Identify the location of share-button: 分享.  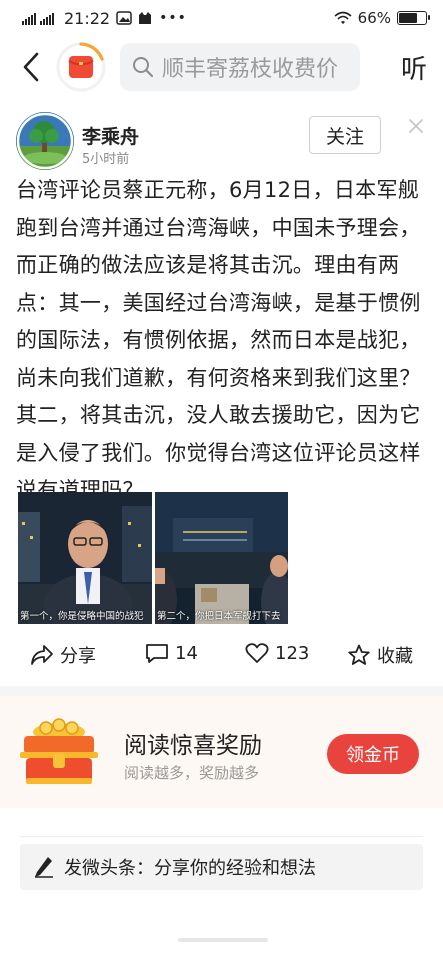
(63, 655).